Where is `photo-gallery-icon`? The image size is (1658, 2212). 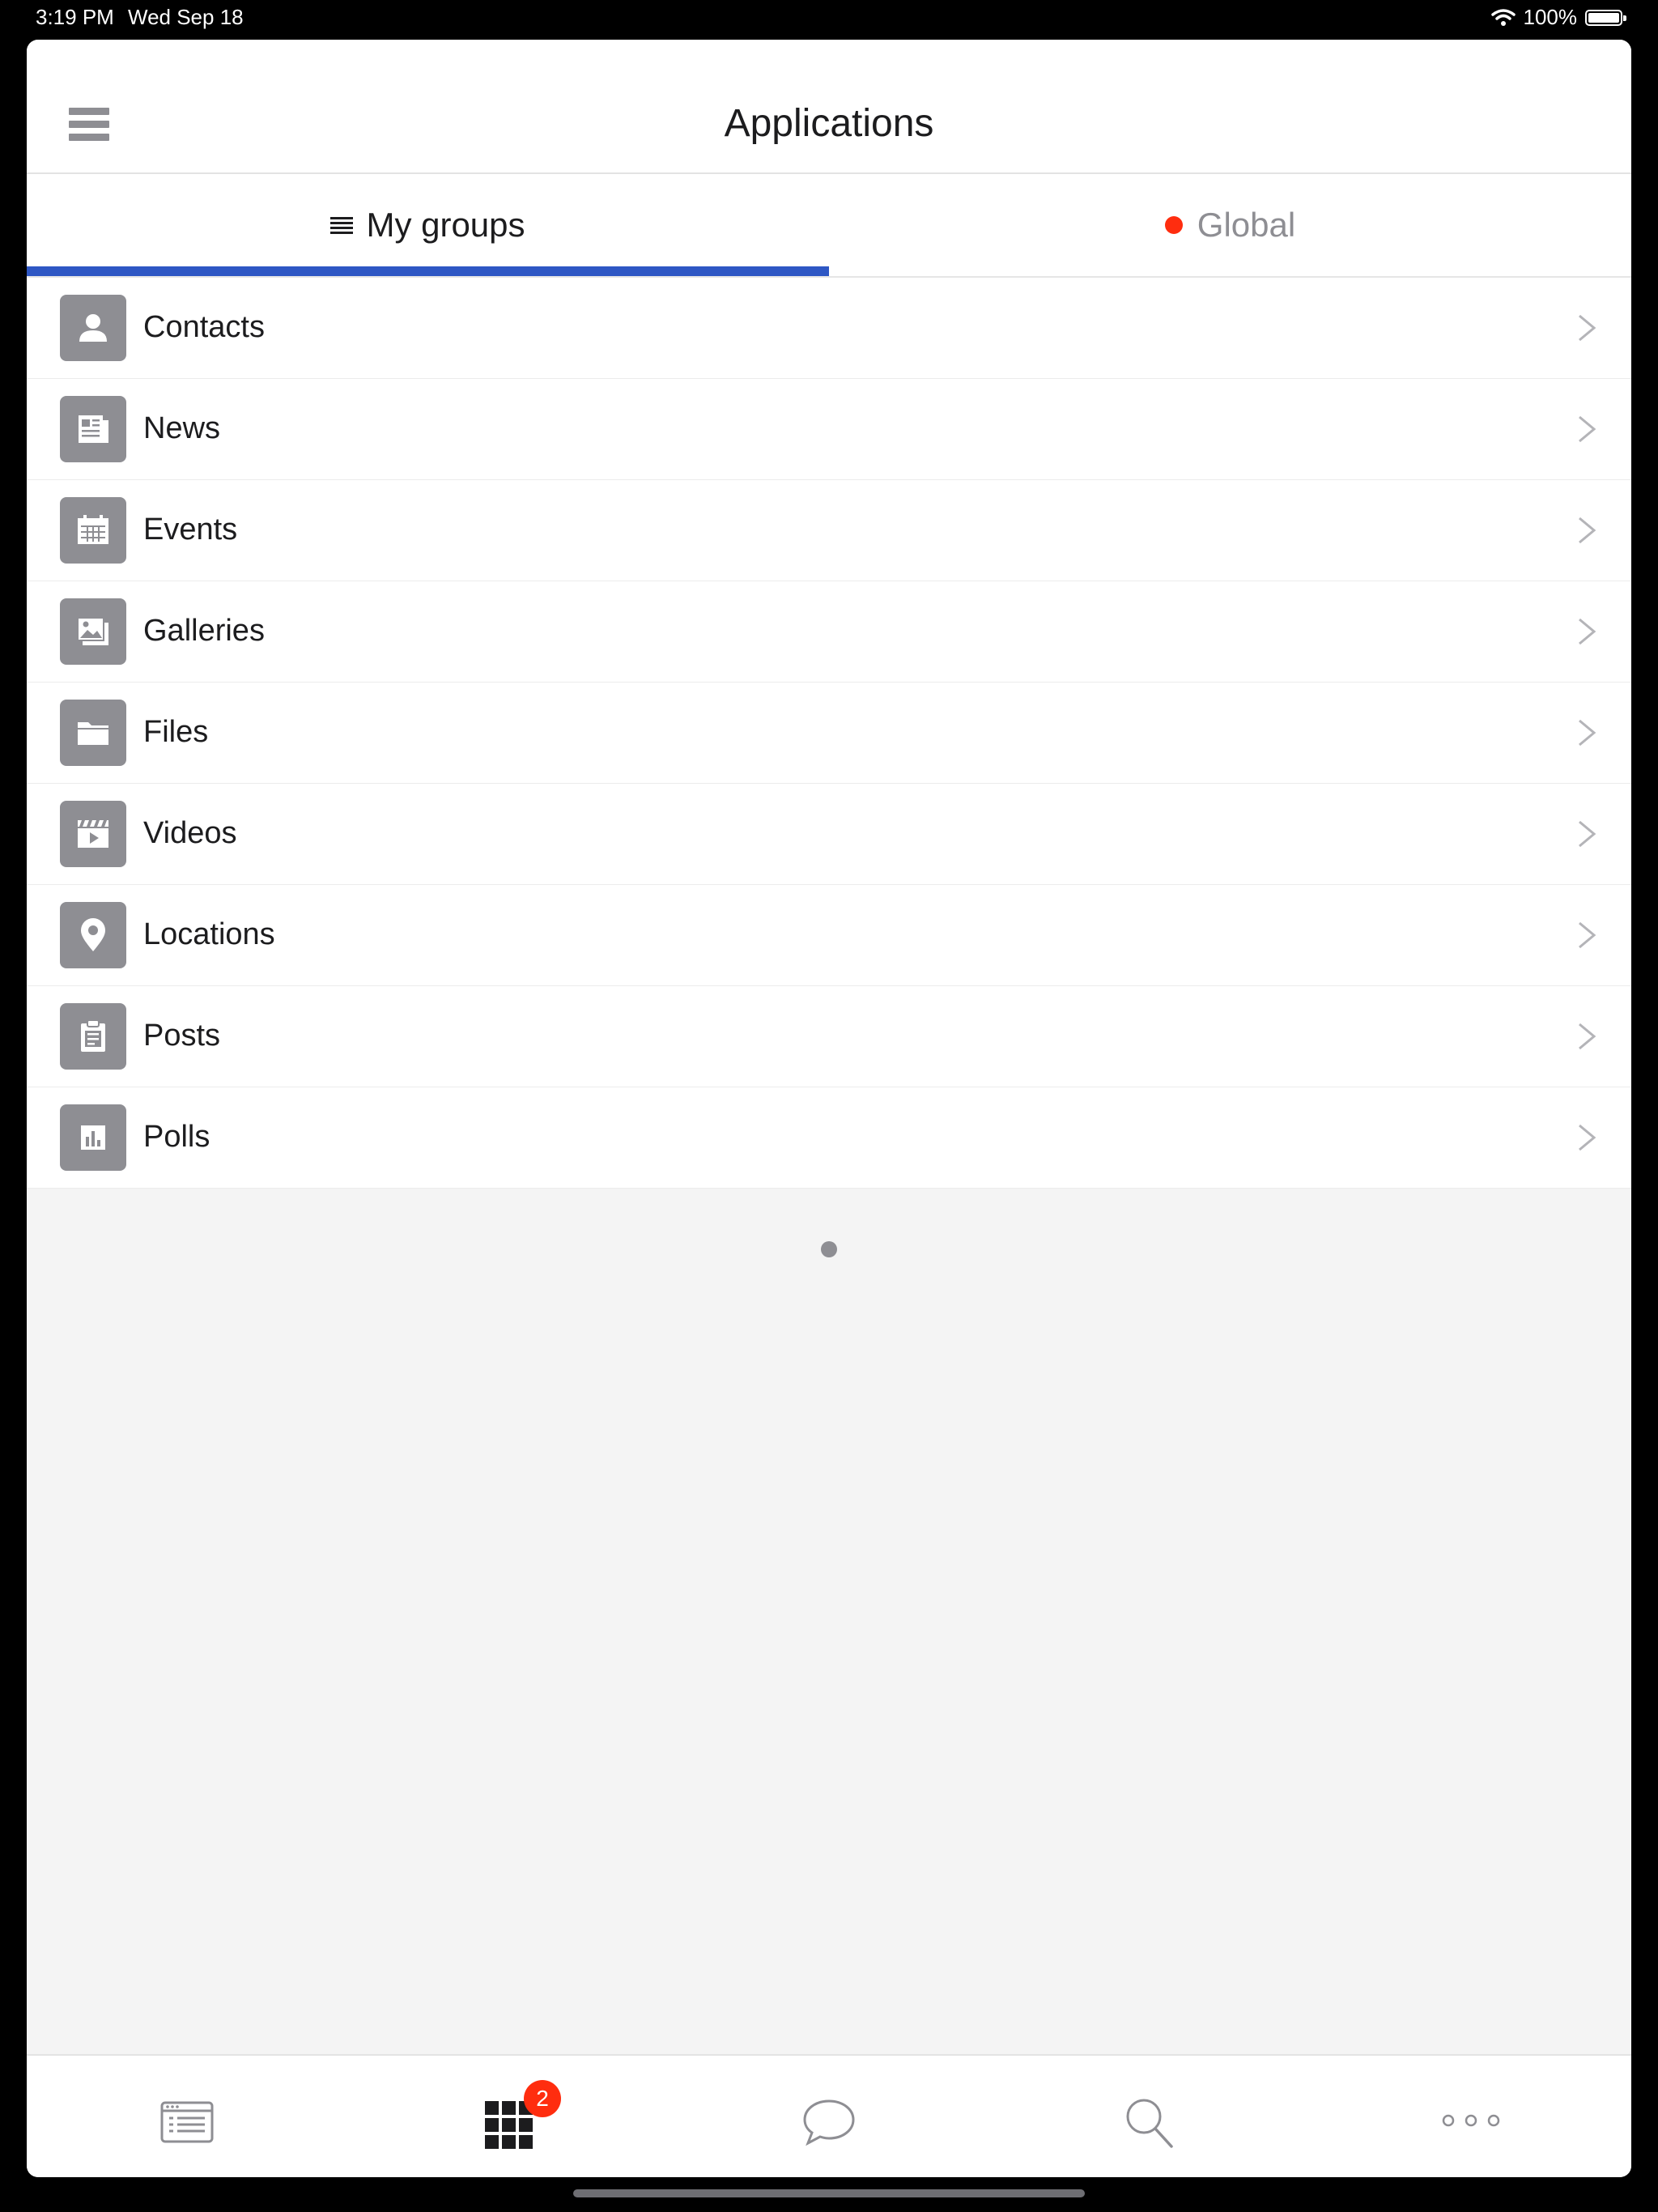
photo-gallery-icon is located at coordinates (93, 632).